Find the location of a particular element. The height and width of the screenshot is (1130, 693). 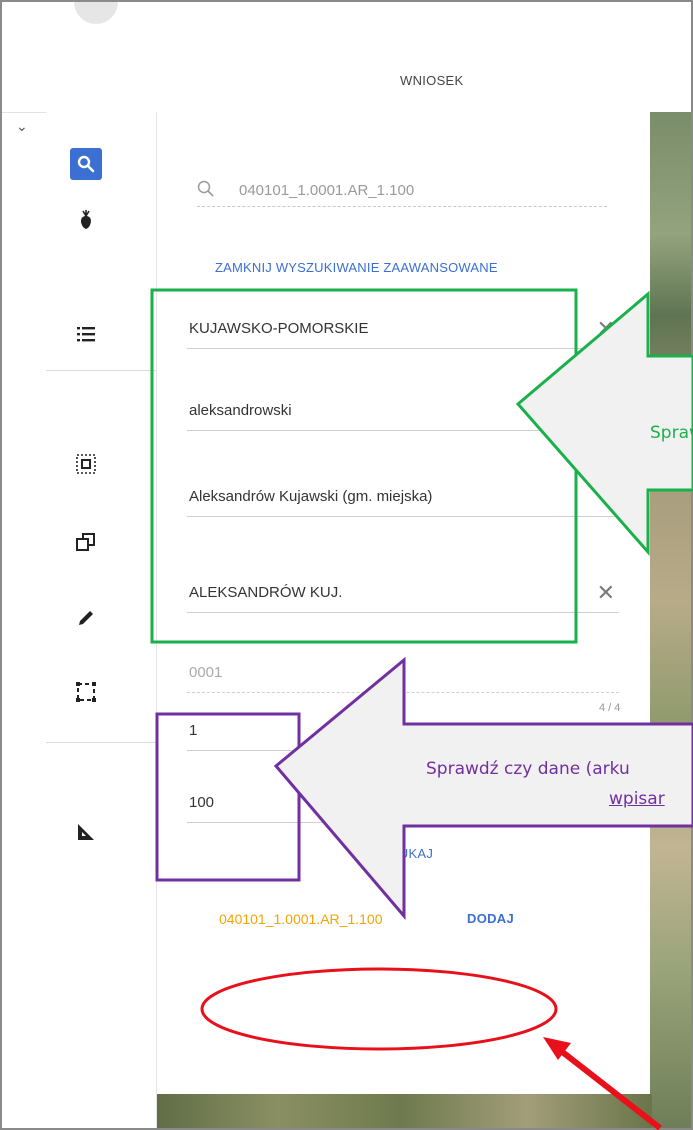

sheet-value: 1 is located at coordinates (193, 730).